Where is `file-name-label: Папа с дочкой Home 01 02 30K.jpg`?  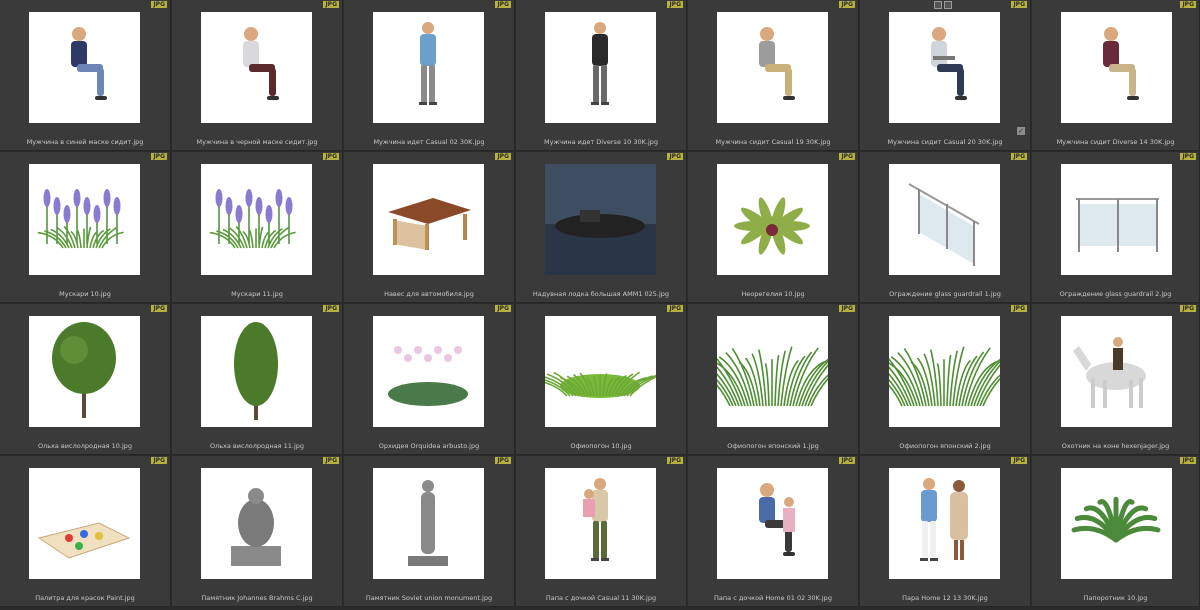
file-name-label: Папа с дочкой Home 01 02 30K.jpg is located at coordinates (773, 598).